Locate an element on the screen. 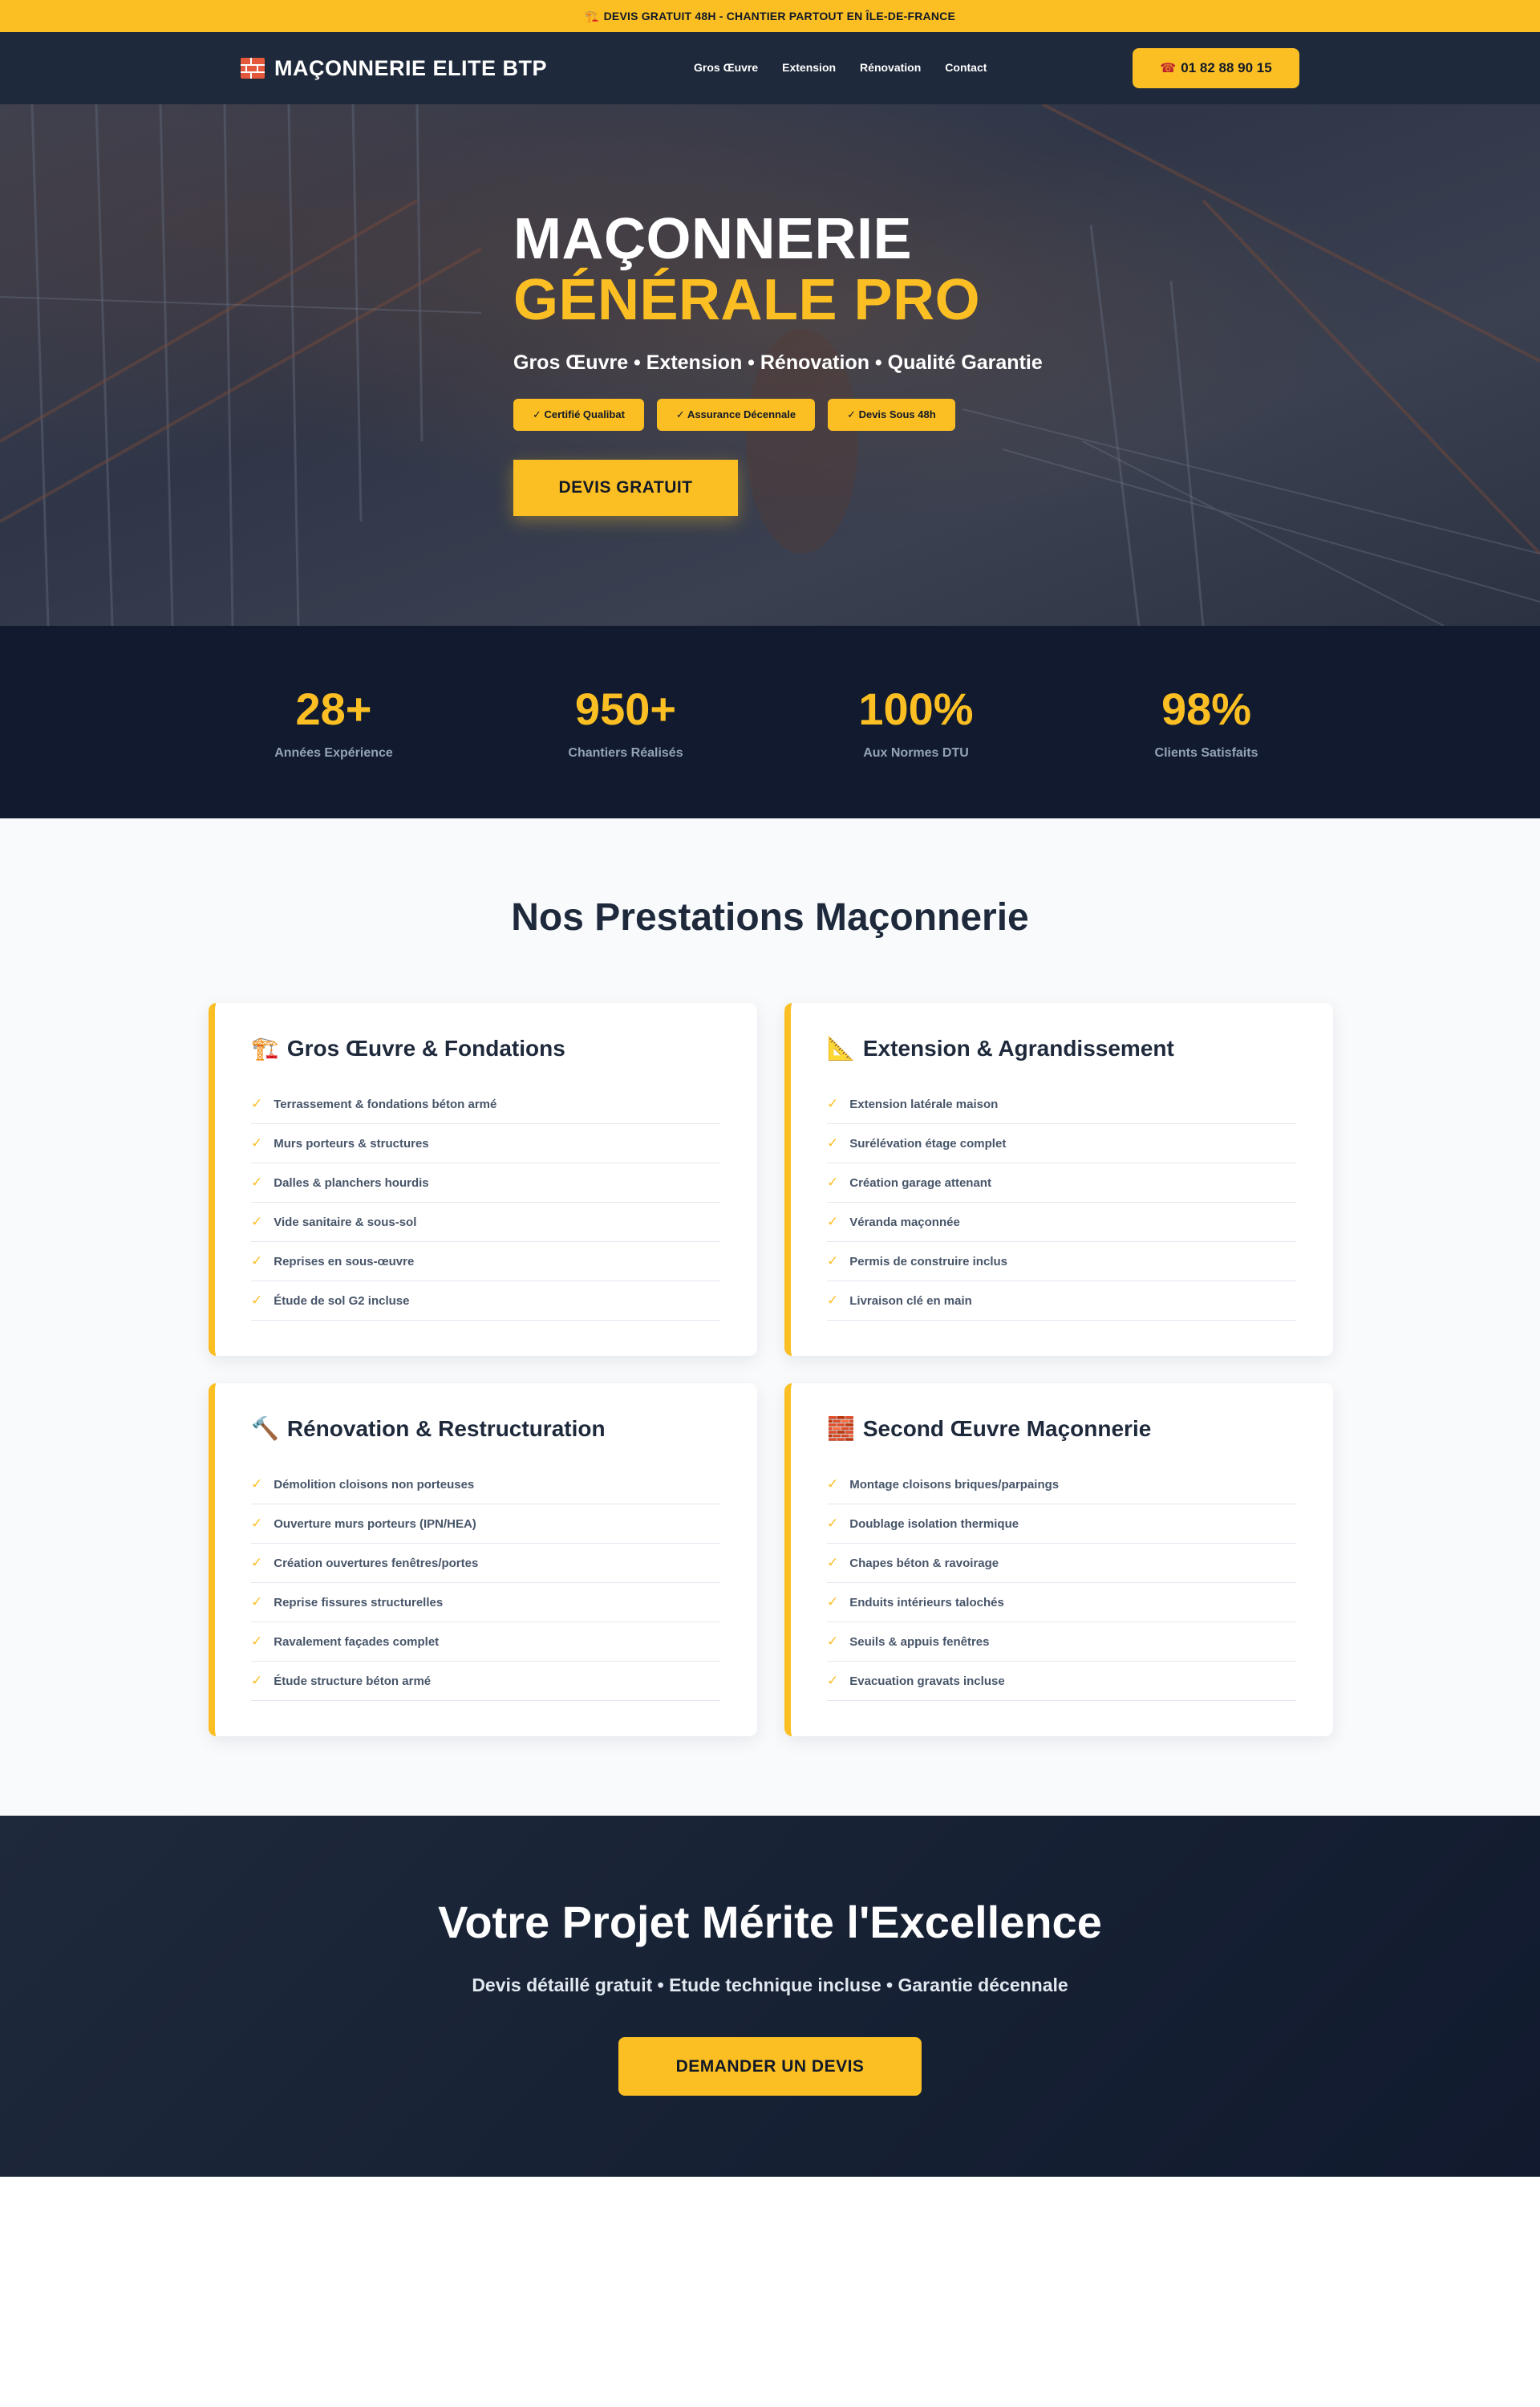 Image resolution: width=1540 pixels, height=2407 pixels. list-item-text: Seuils & appuis fenêtres is located at coordinates (920, 1641).